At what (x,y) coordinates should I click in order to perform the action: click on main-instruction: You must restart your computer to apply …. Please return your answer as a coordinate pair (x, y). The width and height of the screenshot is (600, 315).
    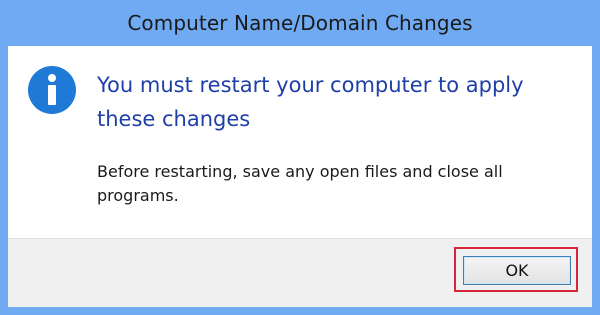
    Looking at the image, I should click on (310, 102).